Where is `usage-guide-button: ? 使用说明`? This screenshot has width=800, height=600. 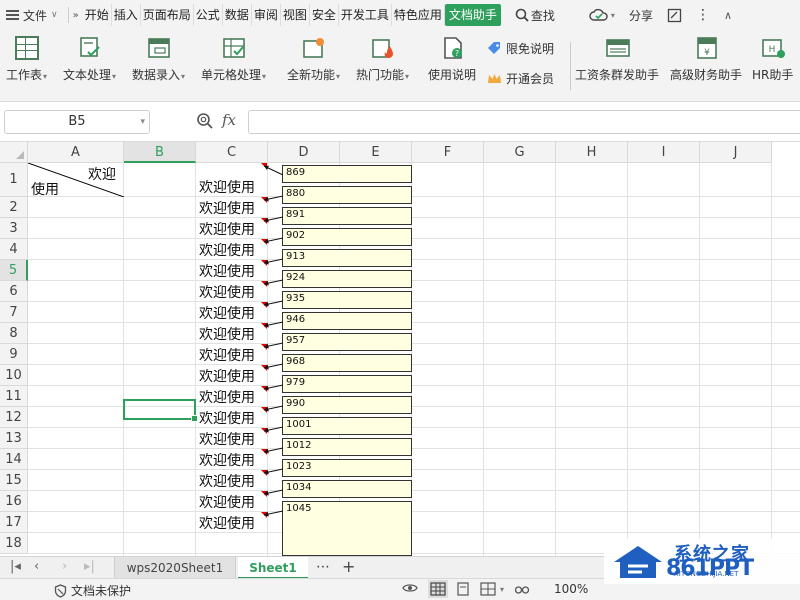 usage-guide-button: ? 使用说明 is located at coordinates (452, 59).